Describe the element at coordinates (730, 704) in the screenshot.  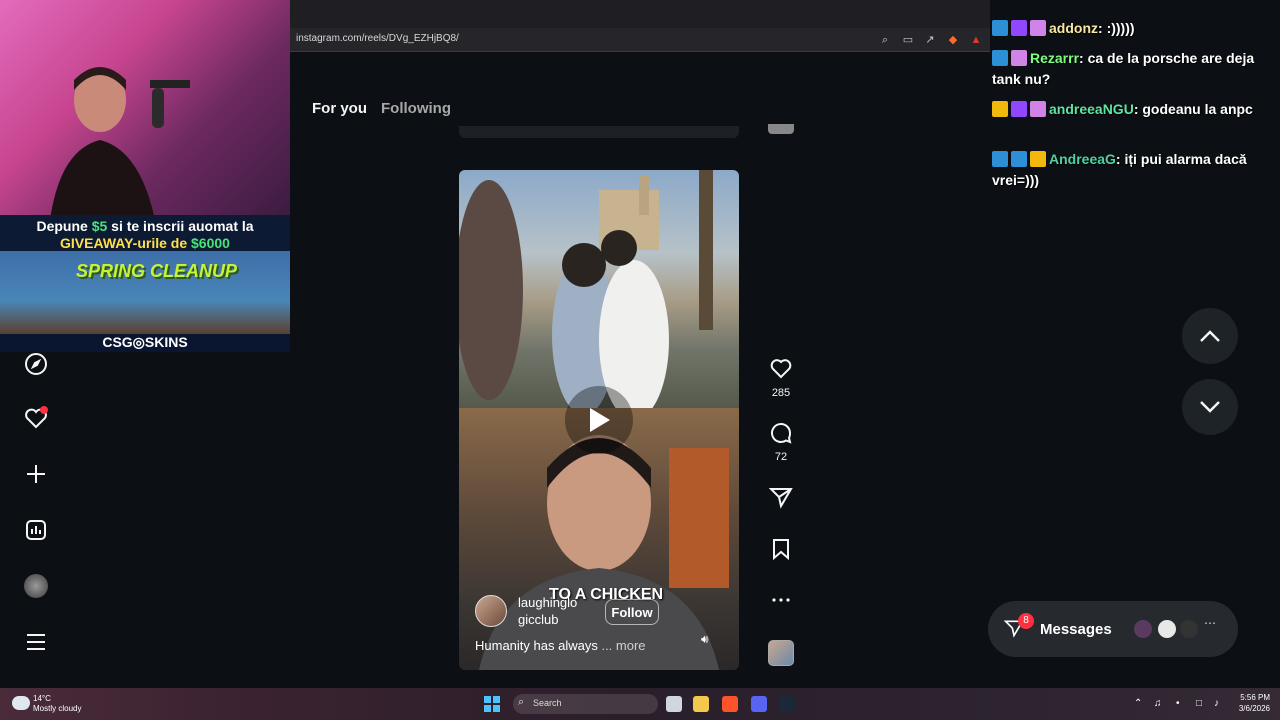
I see `brave-browser-icon` at that location.